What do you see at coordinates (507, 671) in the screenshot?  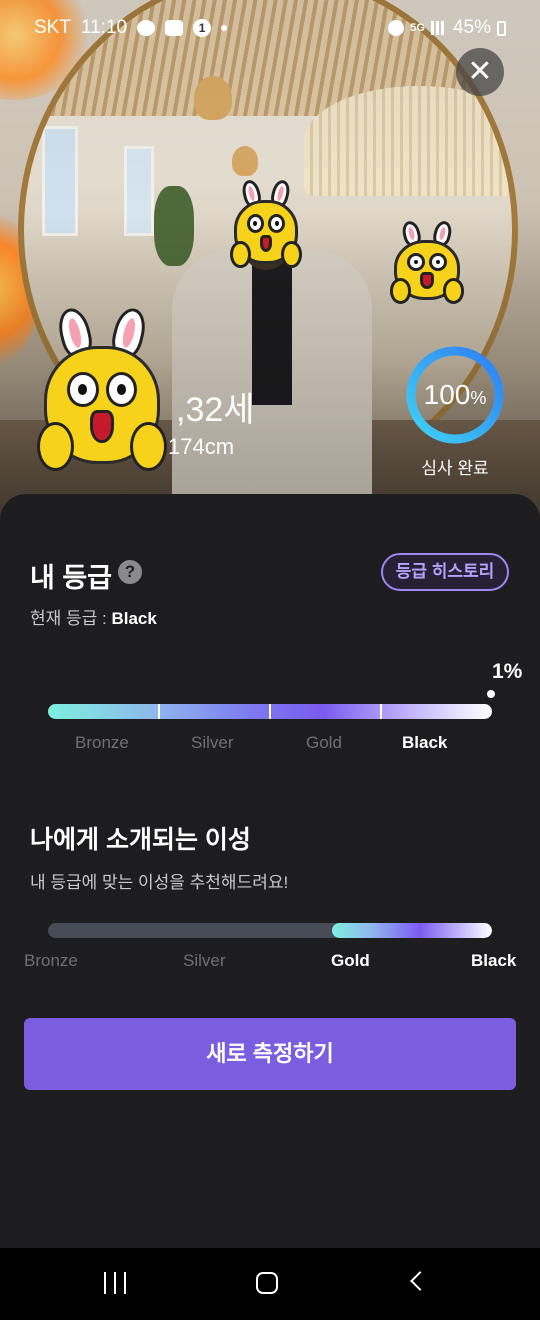 I see `percentile-label: 1%` at bounding box center [507, 671].